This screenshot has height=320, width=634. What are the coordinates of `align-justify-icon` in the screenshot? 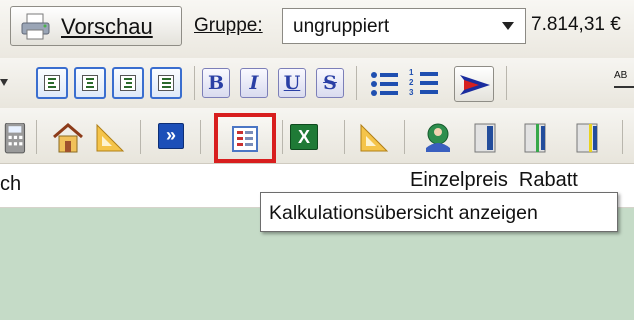 It's located at (166, 83).